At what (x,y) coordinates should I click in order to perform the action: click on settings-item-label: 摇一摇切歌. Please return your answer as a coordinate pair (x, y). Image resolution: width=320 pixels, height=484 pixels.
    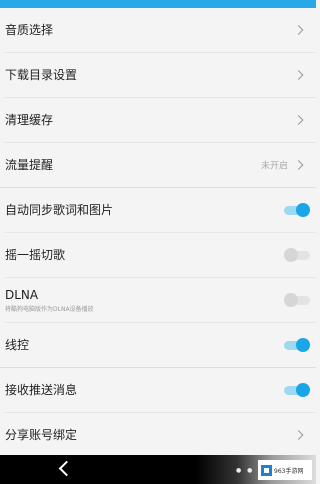
    Looking at the image, I should click on (35, 255).